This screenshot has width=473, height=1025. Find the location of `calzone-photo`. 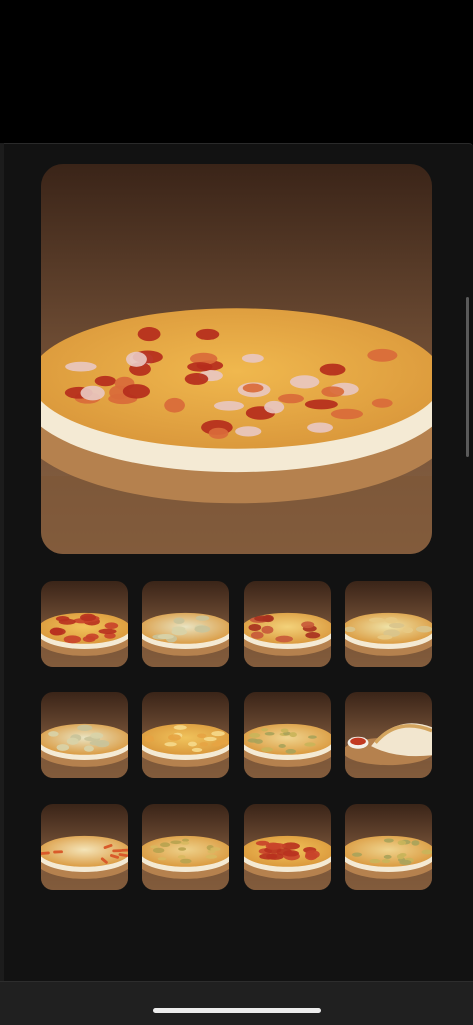

calzone-photo is located at coordinates (388, 735).